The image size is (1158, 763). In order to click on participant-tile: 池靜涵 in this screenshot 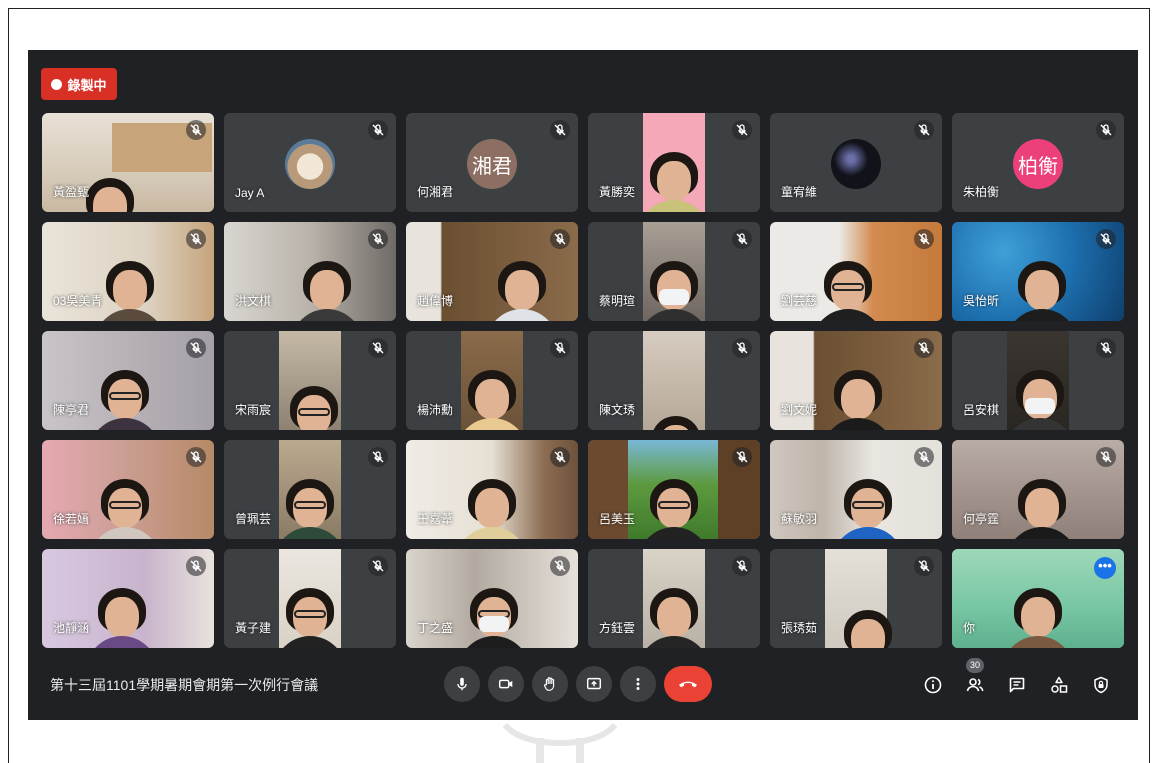, I will do `click(128, 598)`.